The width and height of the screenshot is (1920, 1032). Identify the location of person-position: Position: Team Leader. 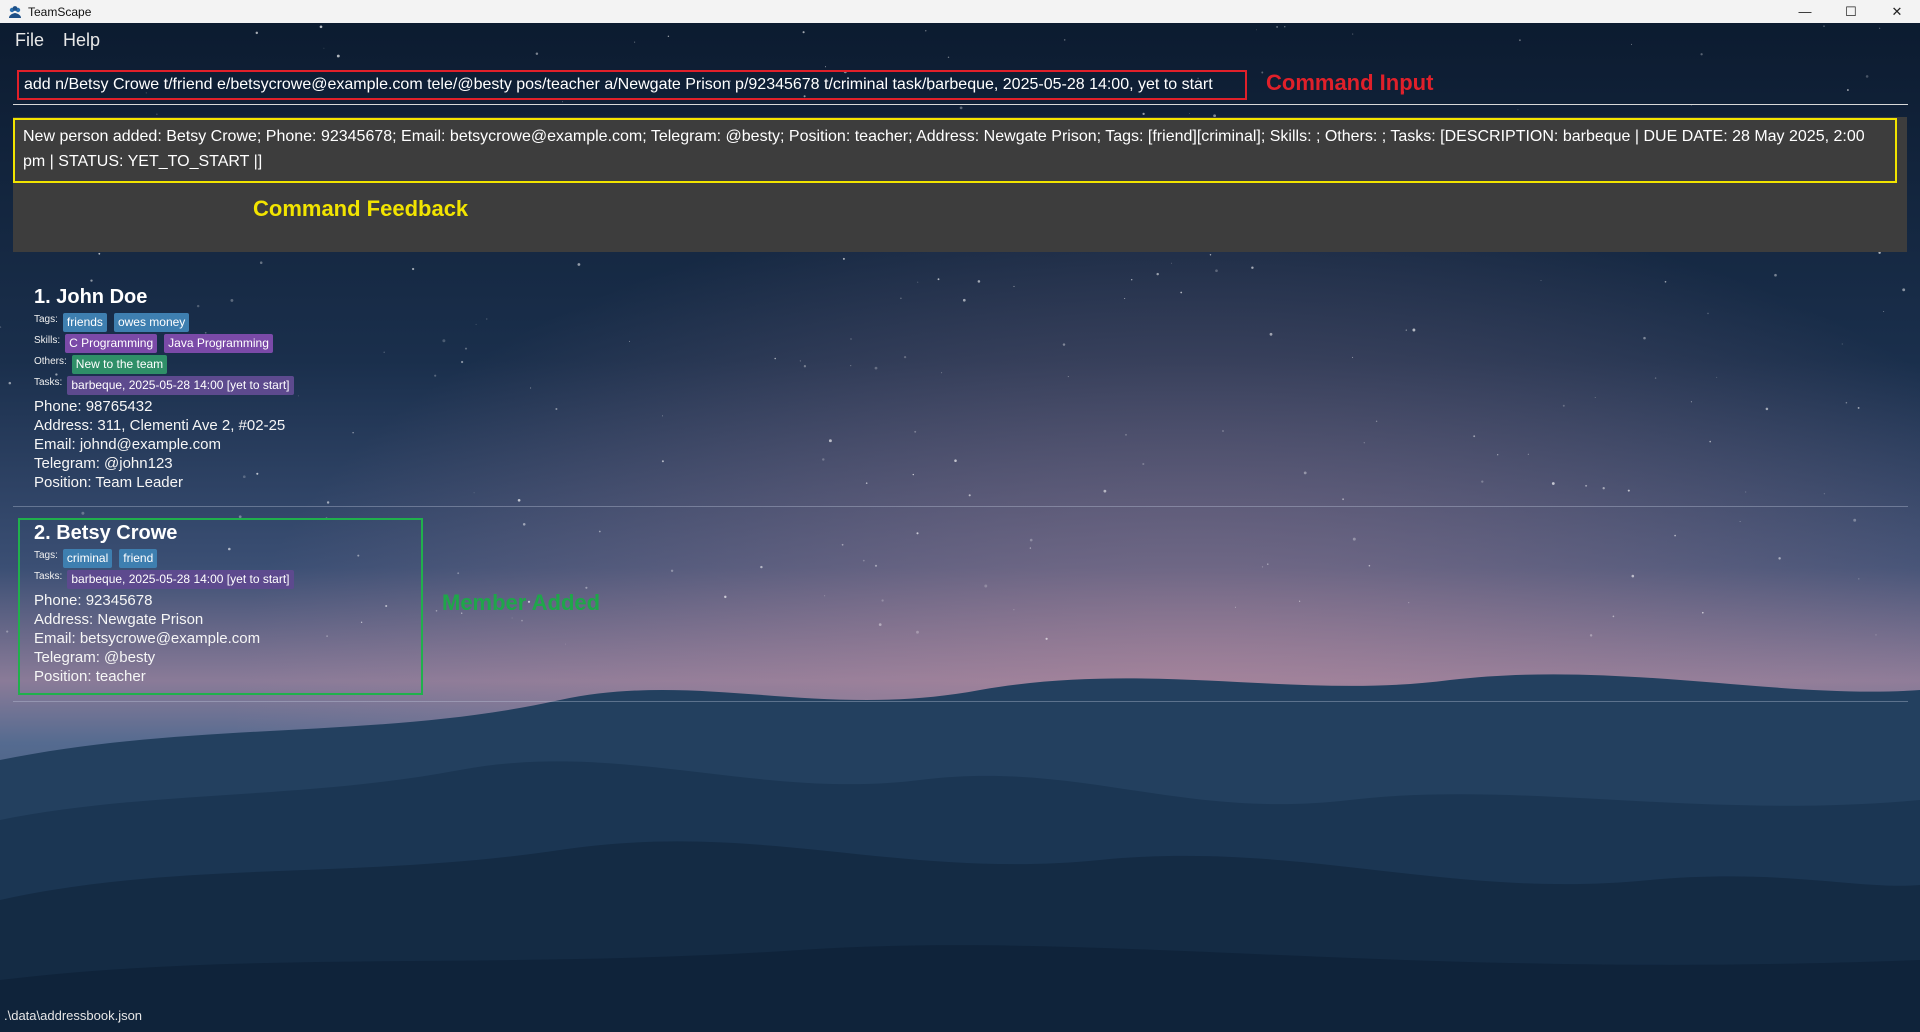
(108, 482).